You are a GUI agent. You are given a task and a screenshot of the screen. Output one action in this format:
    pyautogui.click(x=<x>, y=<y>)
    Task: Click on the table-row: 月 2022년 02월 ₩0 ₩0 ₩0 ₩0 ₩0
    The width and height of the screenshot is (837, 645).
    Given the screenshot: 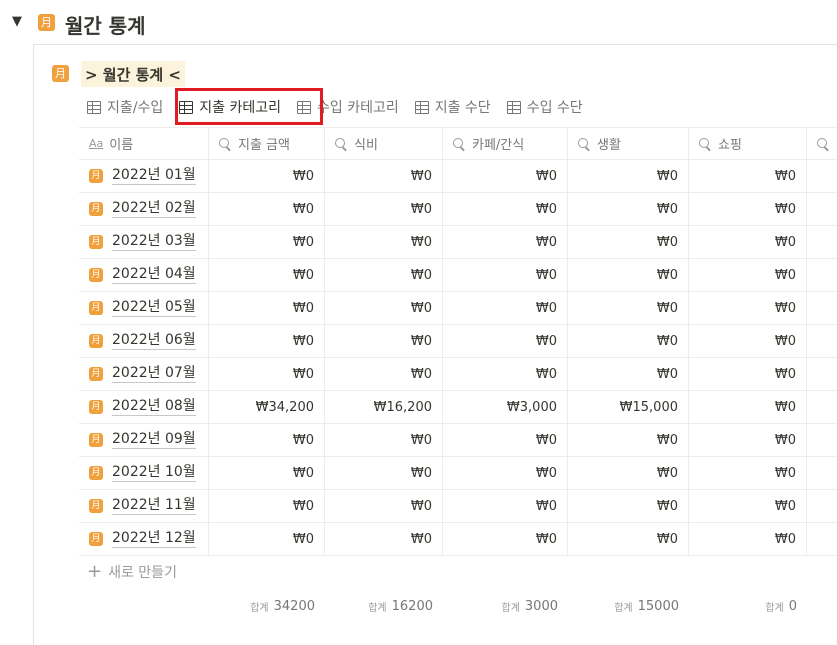 What is the action you would take?
    pyautogui.click(x=458, y=209)
    